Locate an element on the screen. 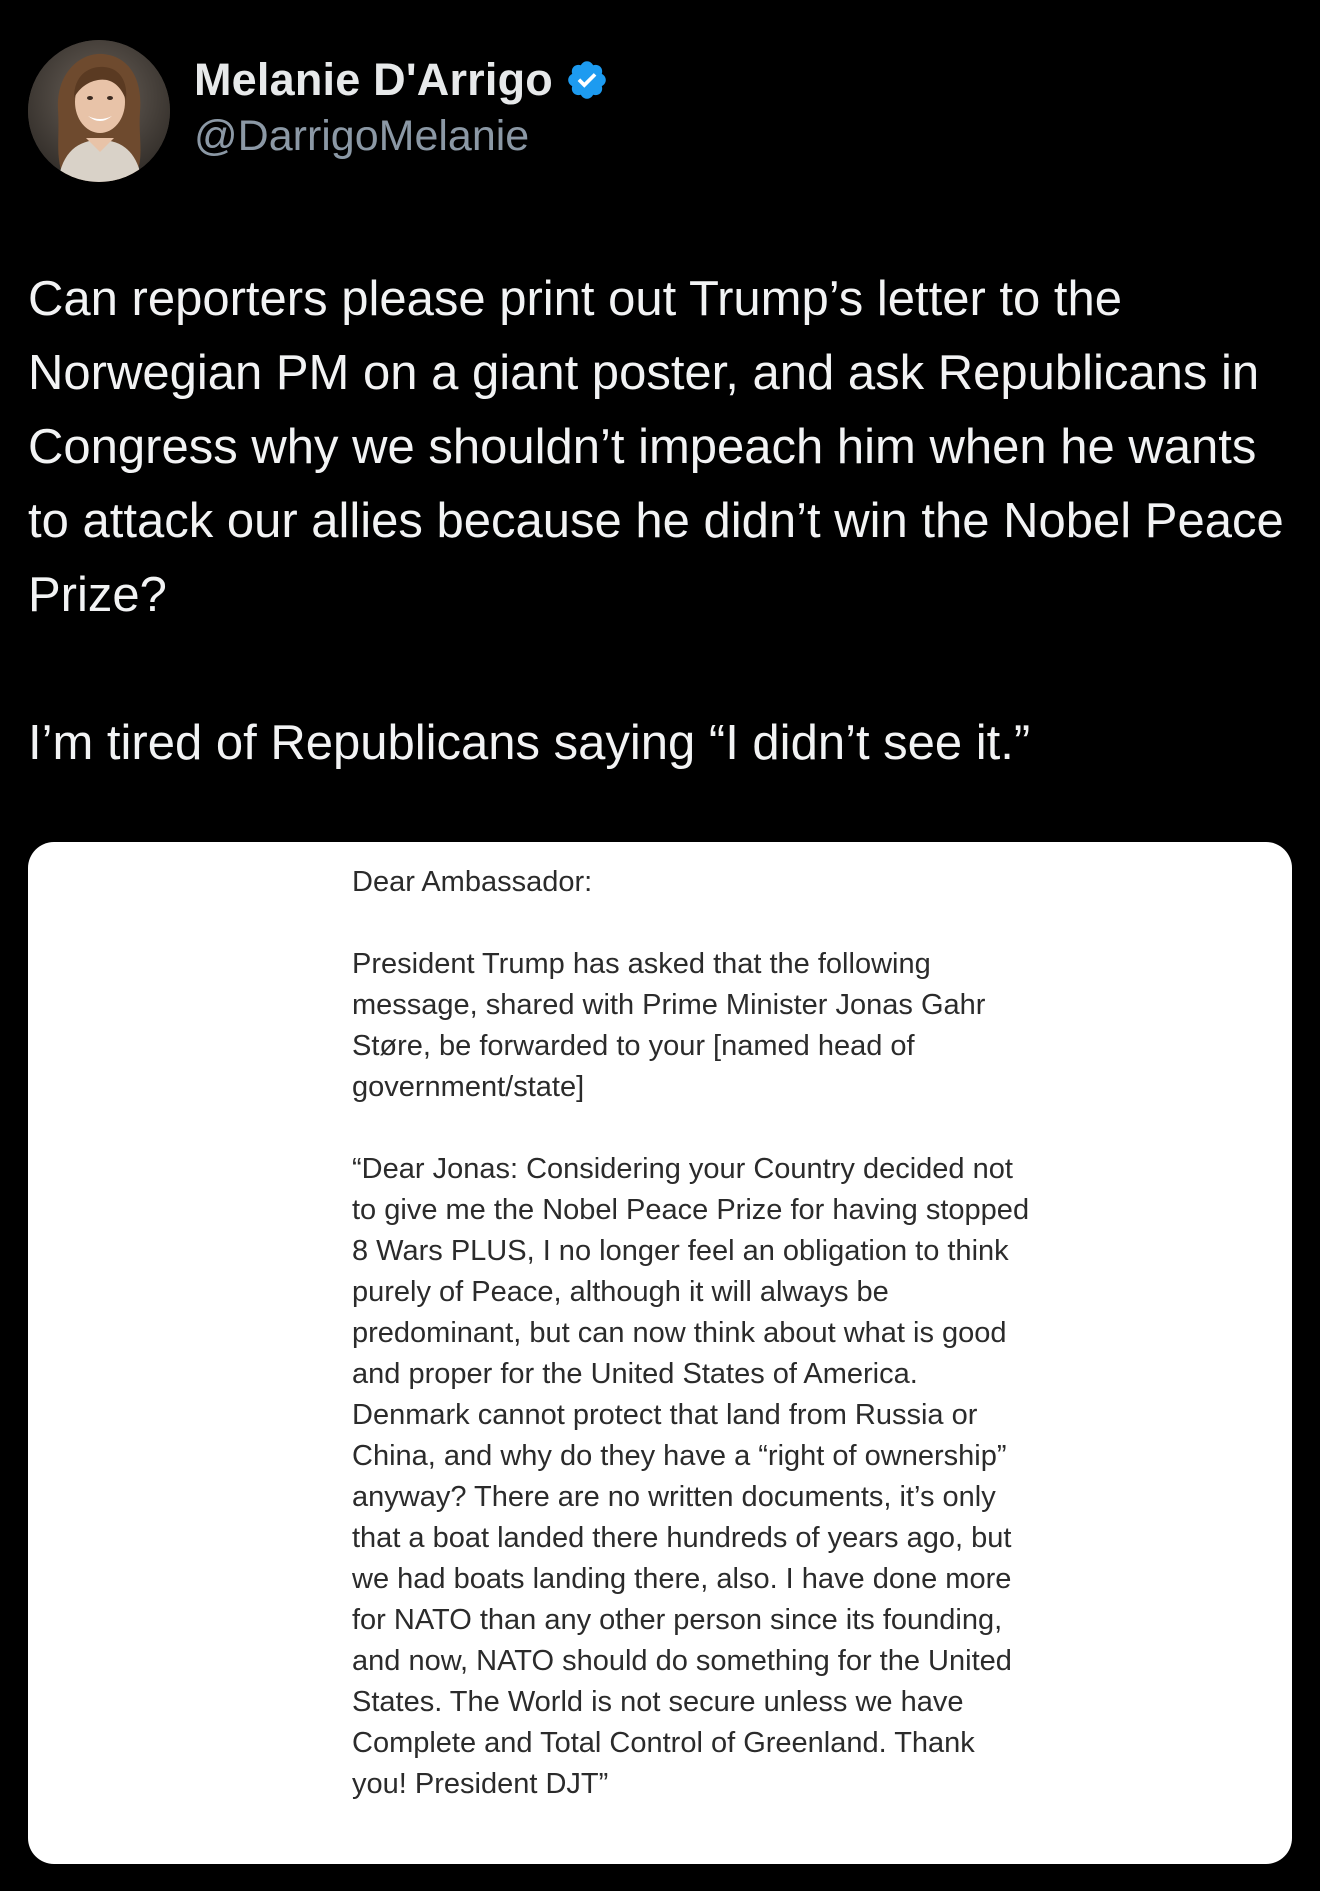  display-name: Melanie D'Arrigo is located at coordinates (373, 80).